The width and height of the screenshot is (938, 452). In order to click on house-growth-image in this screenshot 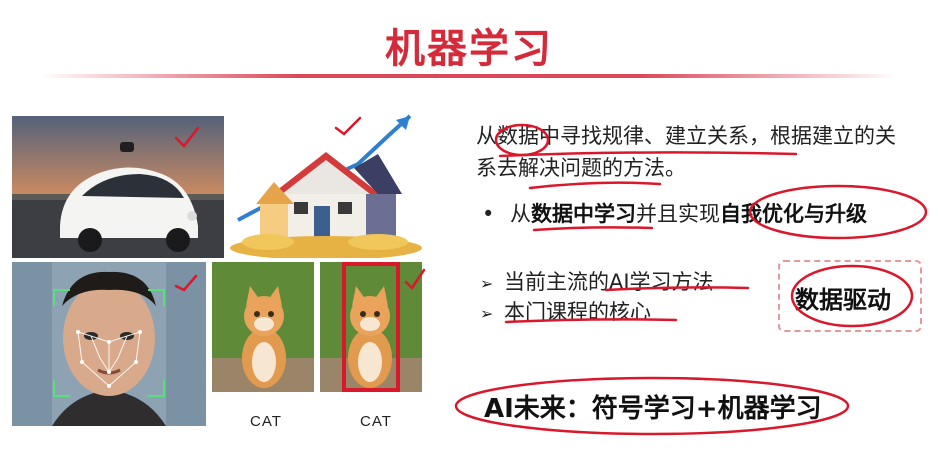, I will do `click(326, 183)`.